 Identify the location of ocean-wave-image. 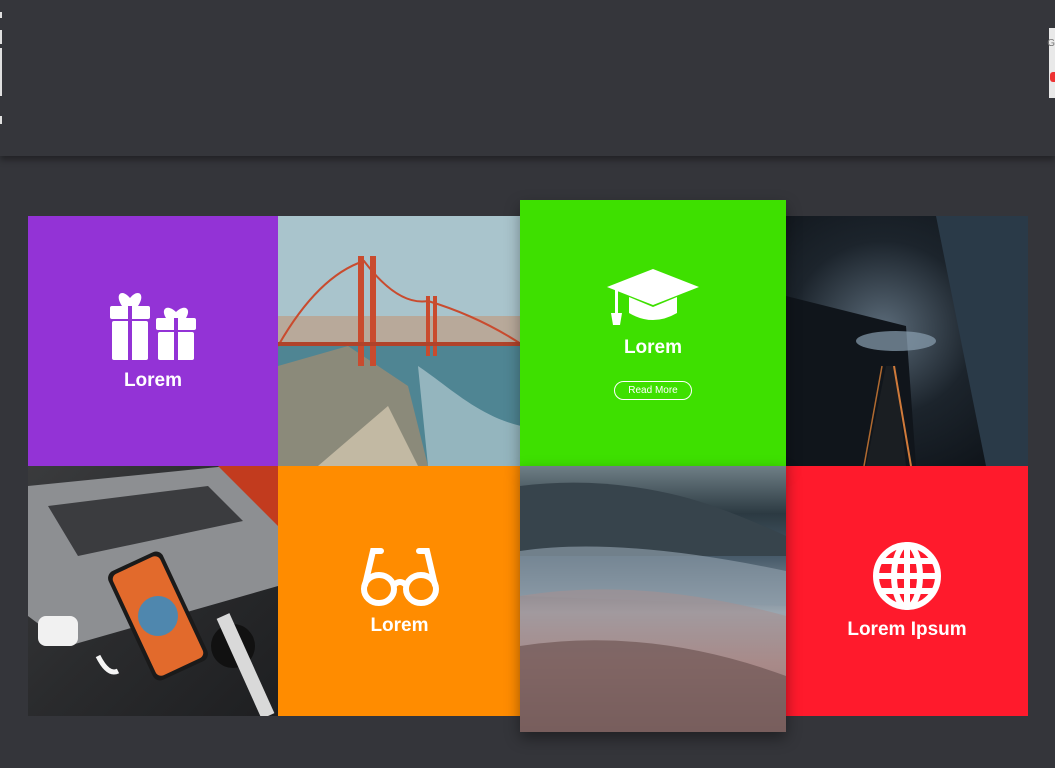
(653, 607).